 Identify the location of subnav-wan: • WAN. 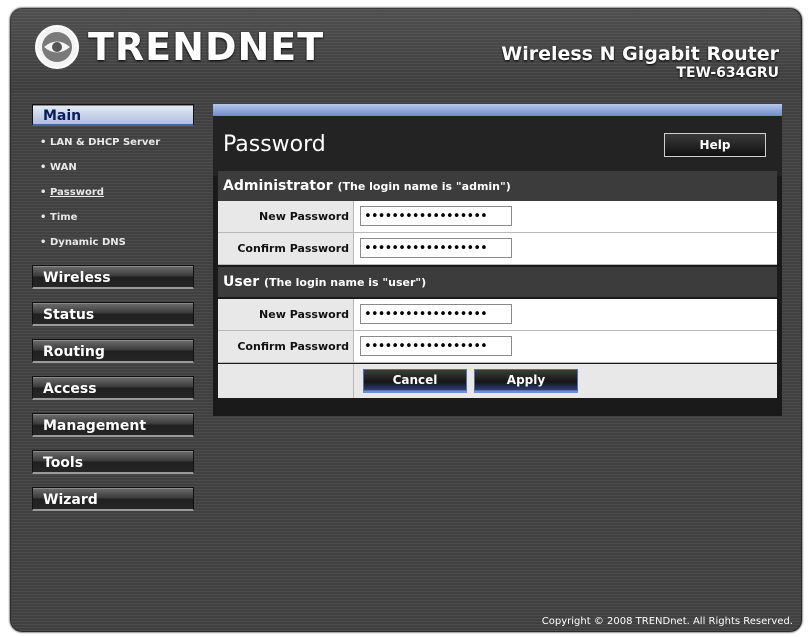
(117, 167).